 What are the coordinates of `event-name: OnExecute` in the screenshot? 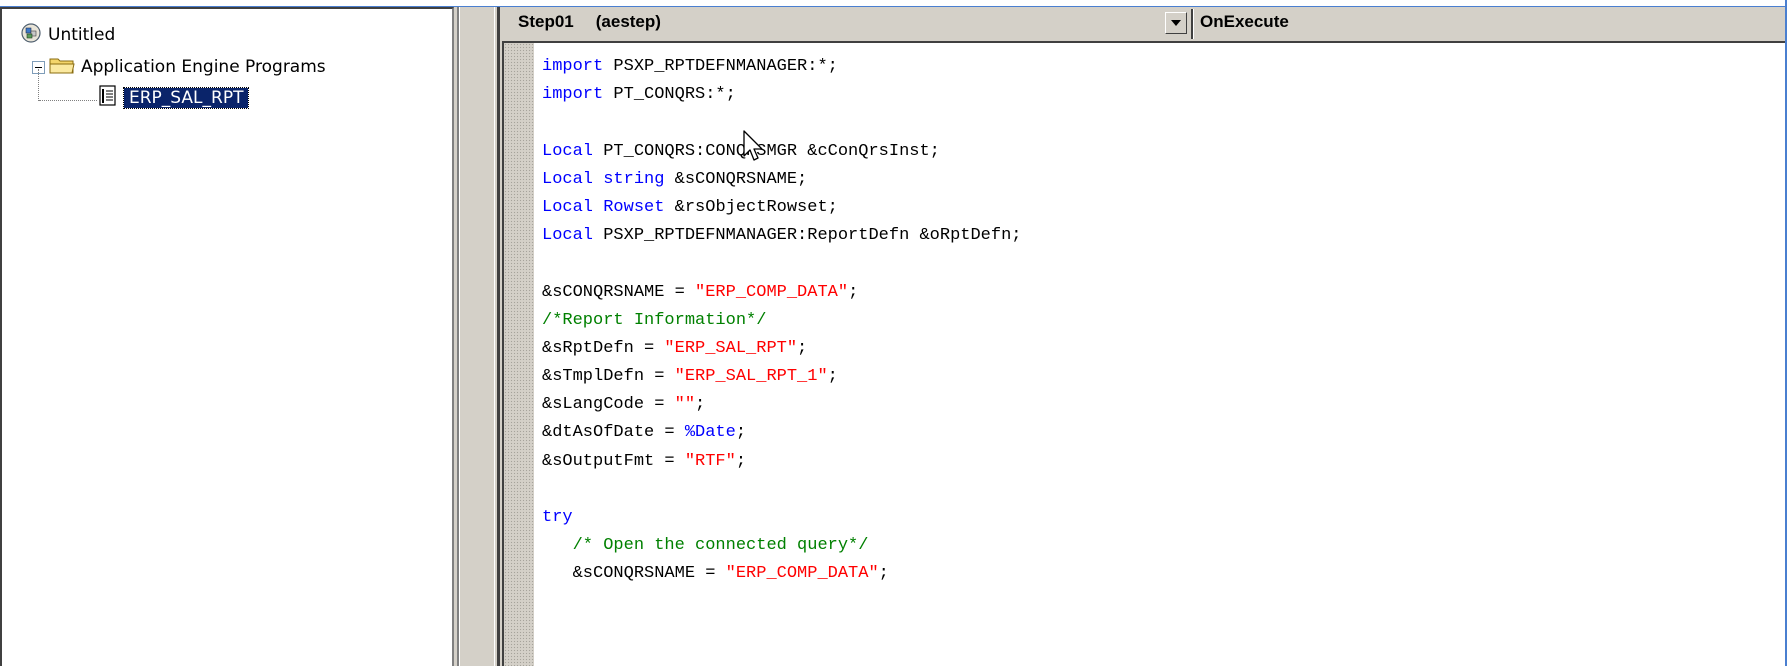 It's located at (1244, 21).